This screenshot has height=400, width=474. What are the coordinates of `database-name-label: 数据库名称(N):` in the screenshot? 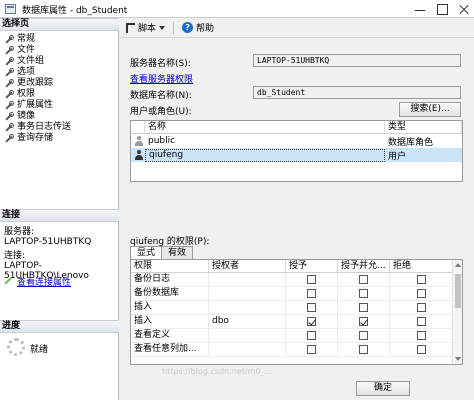 It's located at (161, 96).